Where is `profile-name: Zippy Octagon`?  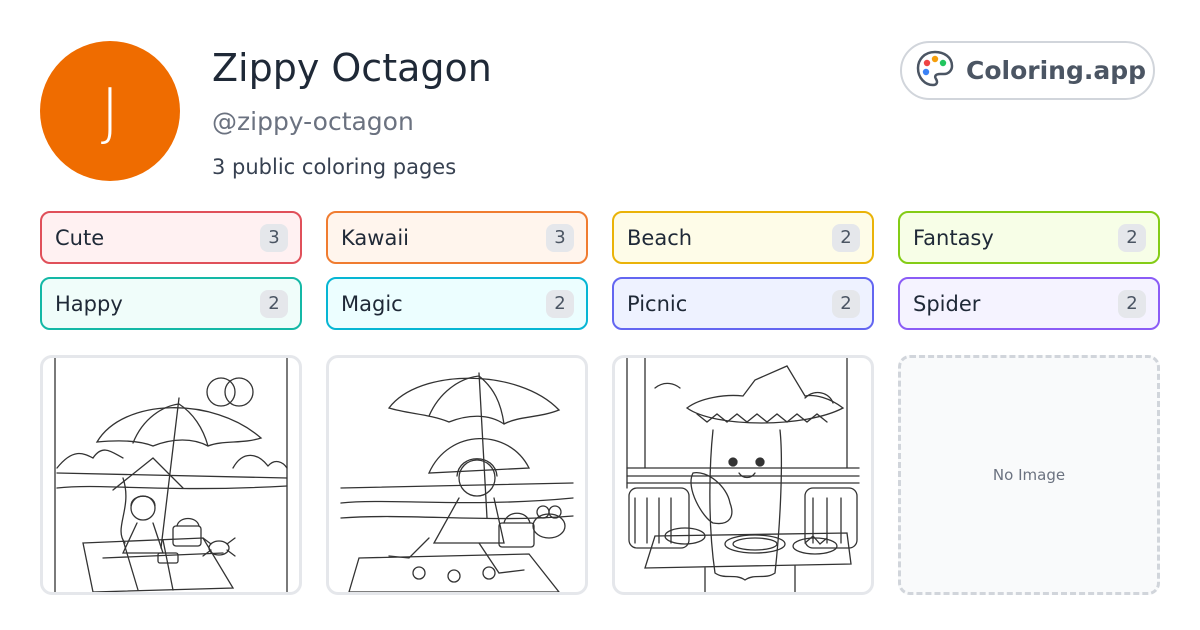
profile-name: Zippy Octagon is located at coordinates (352, 68).